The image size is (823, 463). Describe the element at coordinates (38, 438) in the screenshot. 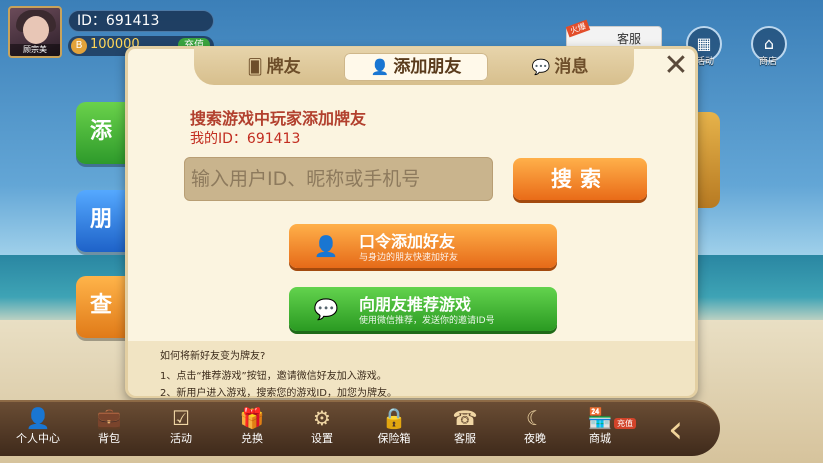

I see `nav-label: 个人中心` at that location.